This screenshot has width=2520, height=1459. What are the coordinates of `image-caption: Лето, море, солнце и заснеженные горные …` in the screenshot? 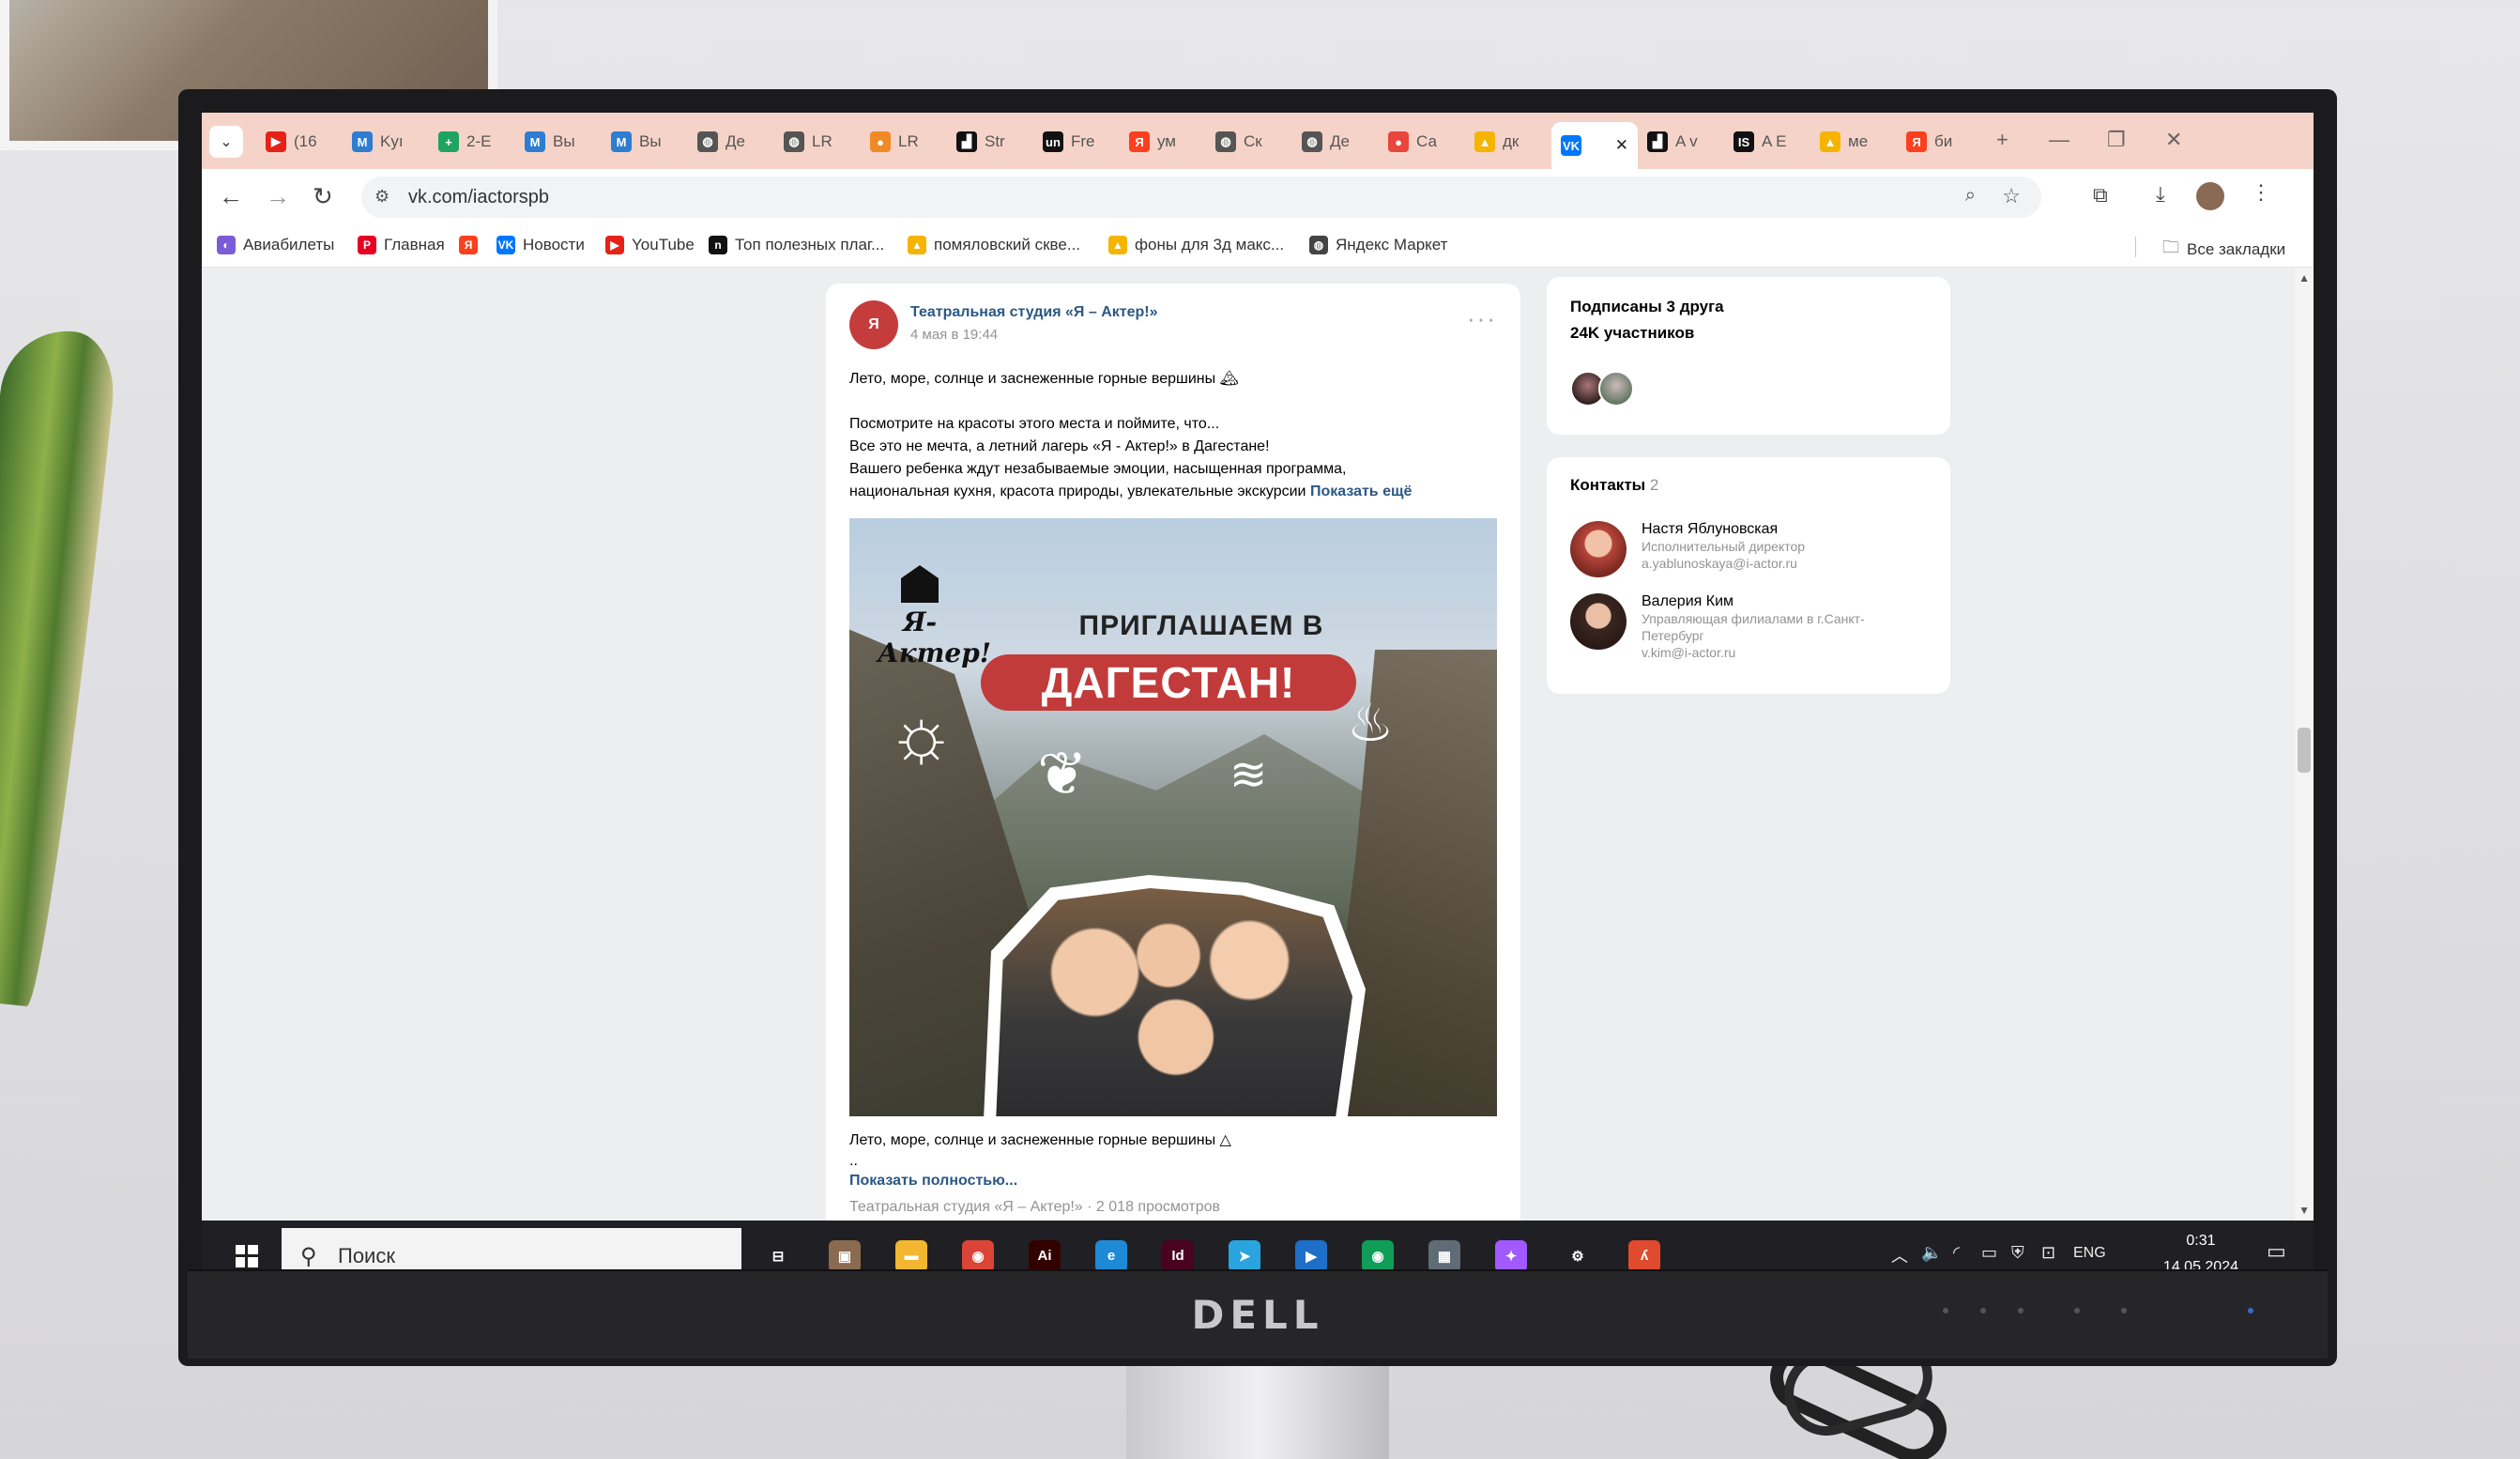 It's located at (1040, 1140).